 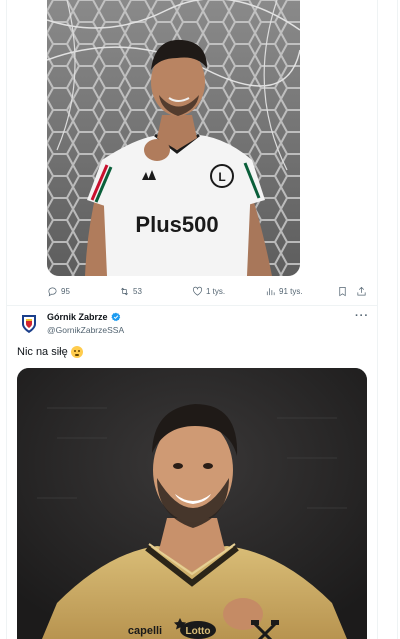 What do you see at coordinates (291, 291) in the screenshot?
I see `views-count: 91 tys.` at bounding box center [291, 291].